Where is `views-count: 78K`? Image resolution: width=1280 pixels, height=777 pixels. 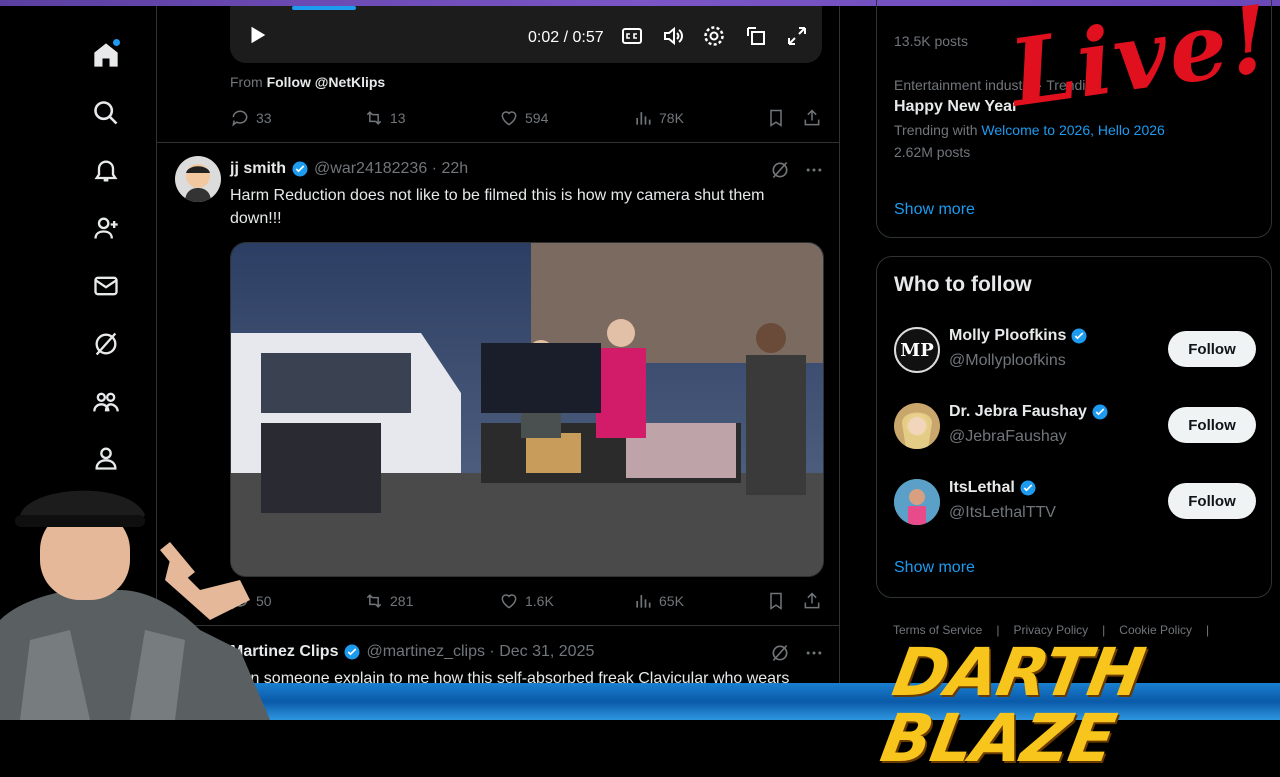 views-count: 78K is located at coordinates (671, 118).